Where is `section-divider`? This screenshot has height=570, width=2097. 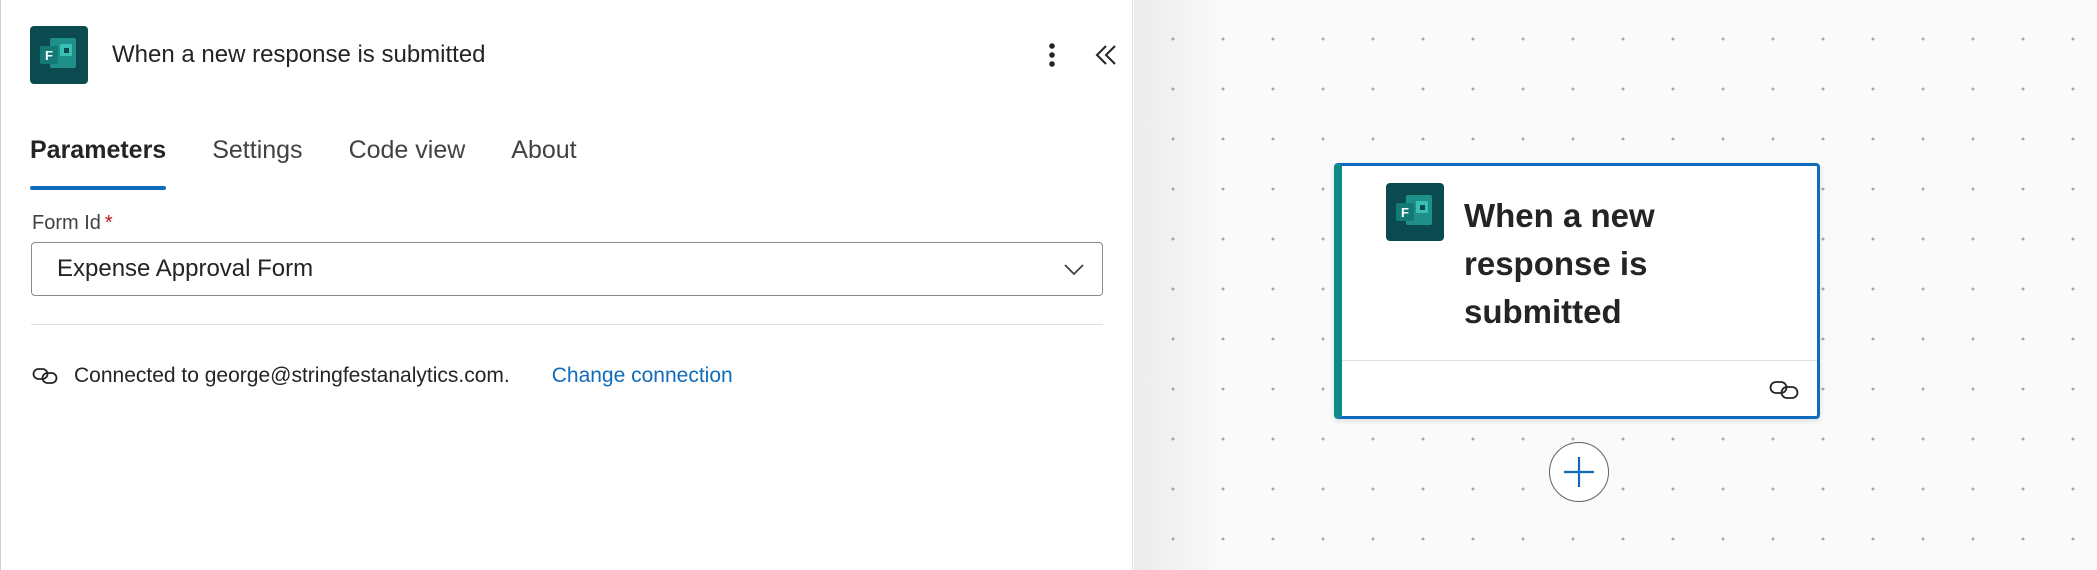 section-divider is located at coordinates (567, 324).